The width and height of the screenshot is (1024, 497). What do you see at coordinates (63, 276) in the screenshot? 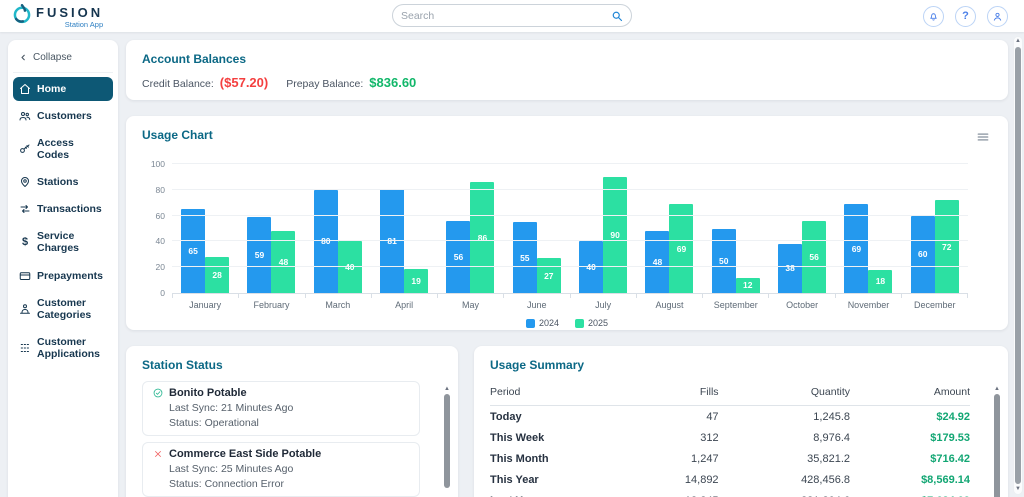
I see `sidebar-item-prepayments: Prepayments` at bounding box center [63, 276].